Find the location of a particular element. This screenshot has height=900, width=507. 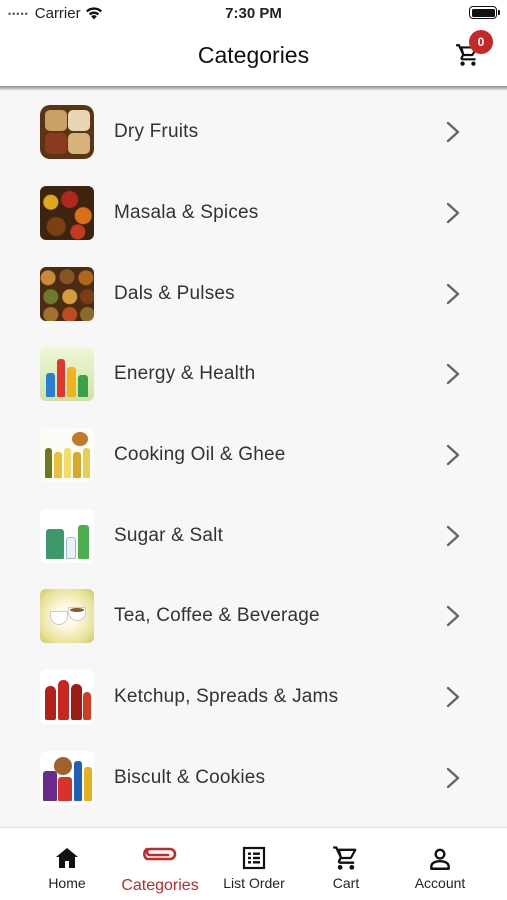

nav-item-account: Account is located at coordinates (440, 864).